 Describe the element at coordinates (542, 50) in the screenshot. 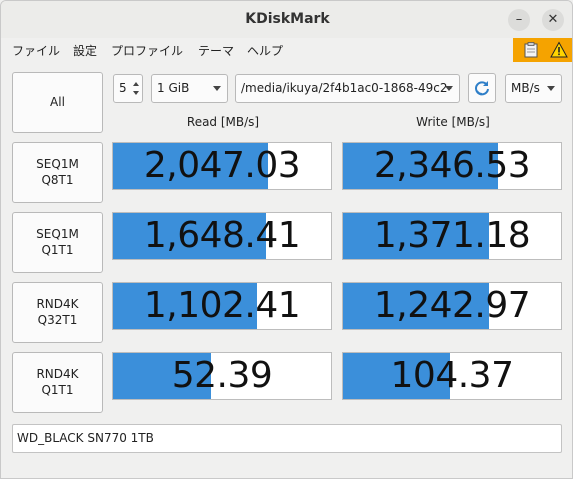

I see `status-indicator-area` at that location.